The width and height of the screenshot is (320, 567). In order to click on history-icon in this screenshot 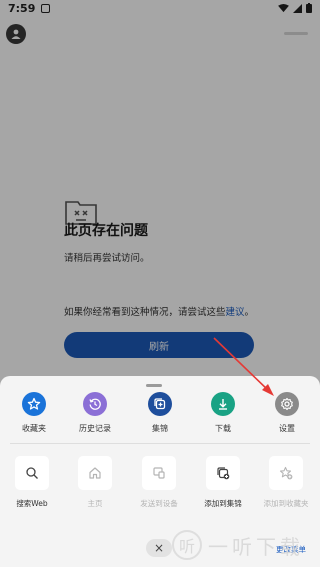, I will do `click(95, 404)`.